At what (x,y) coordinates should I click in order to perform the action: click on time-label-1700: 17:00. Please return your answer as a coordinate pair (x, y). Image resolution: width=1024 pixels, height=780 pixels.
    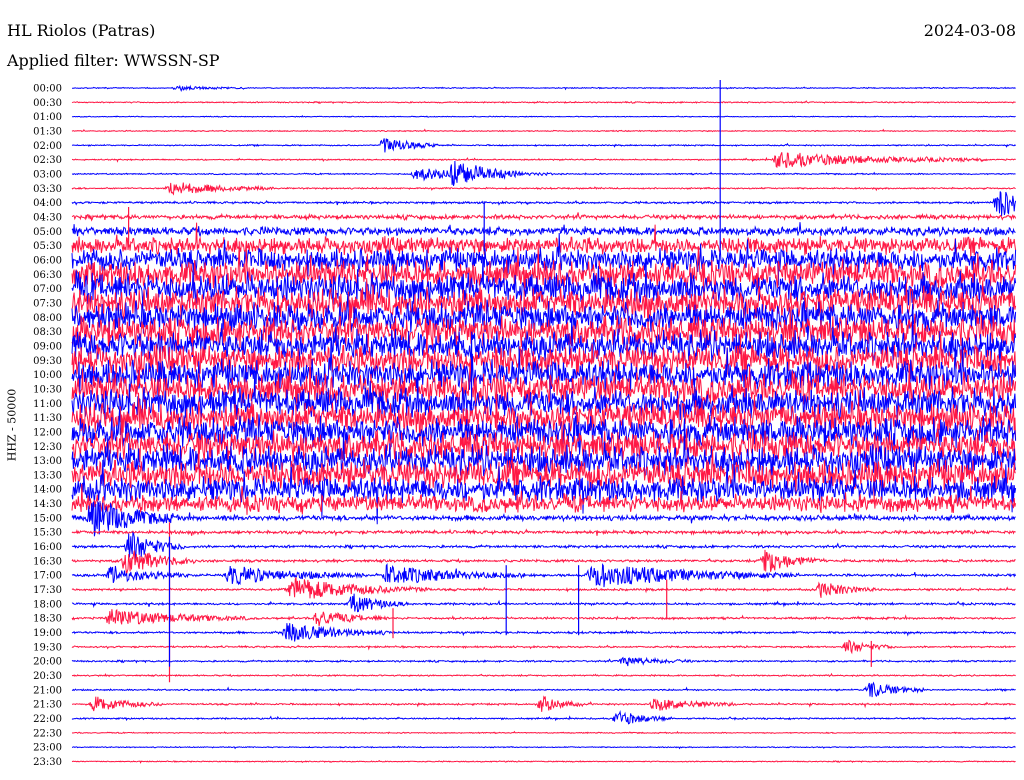
    Looking at the image, I should click on (47, 576).